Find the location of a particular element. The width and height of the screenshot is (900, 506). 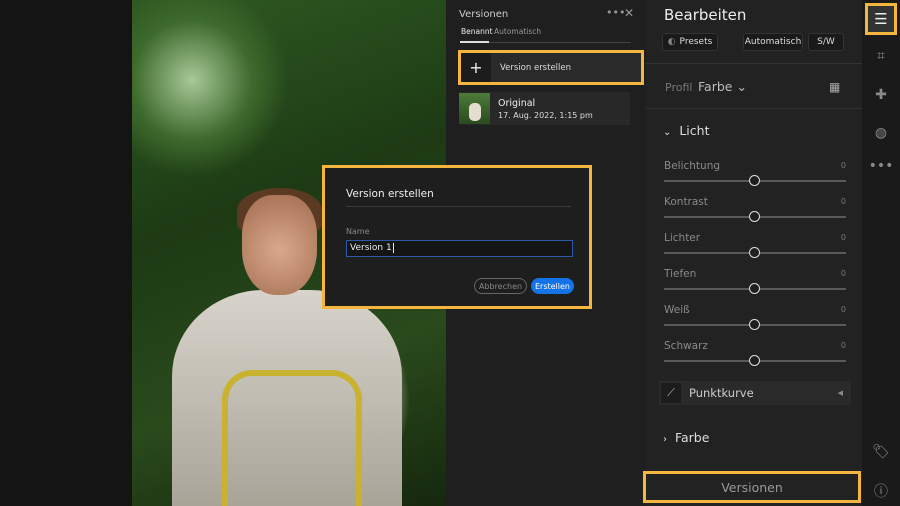

plus-icon: + is located at coordinates (476, 67).